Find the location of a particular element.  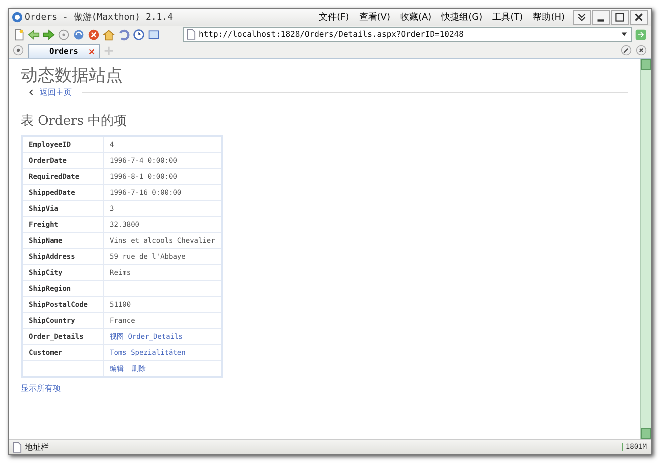

menu-item: 文件(F) is located at coordinates (334, 17).